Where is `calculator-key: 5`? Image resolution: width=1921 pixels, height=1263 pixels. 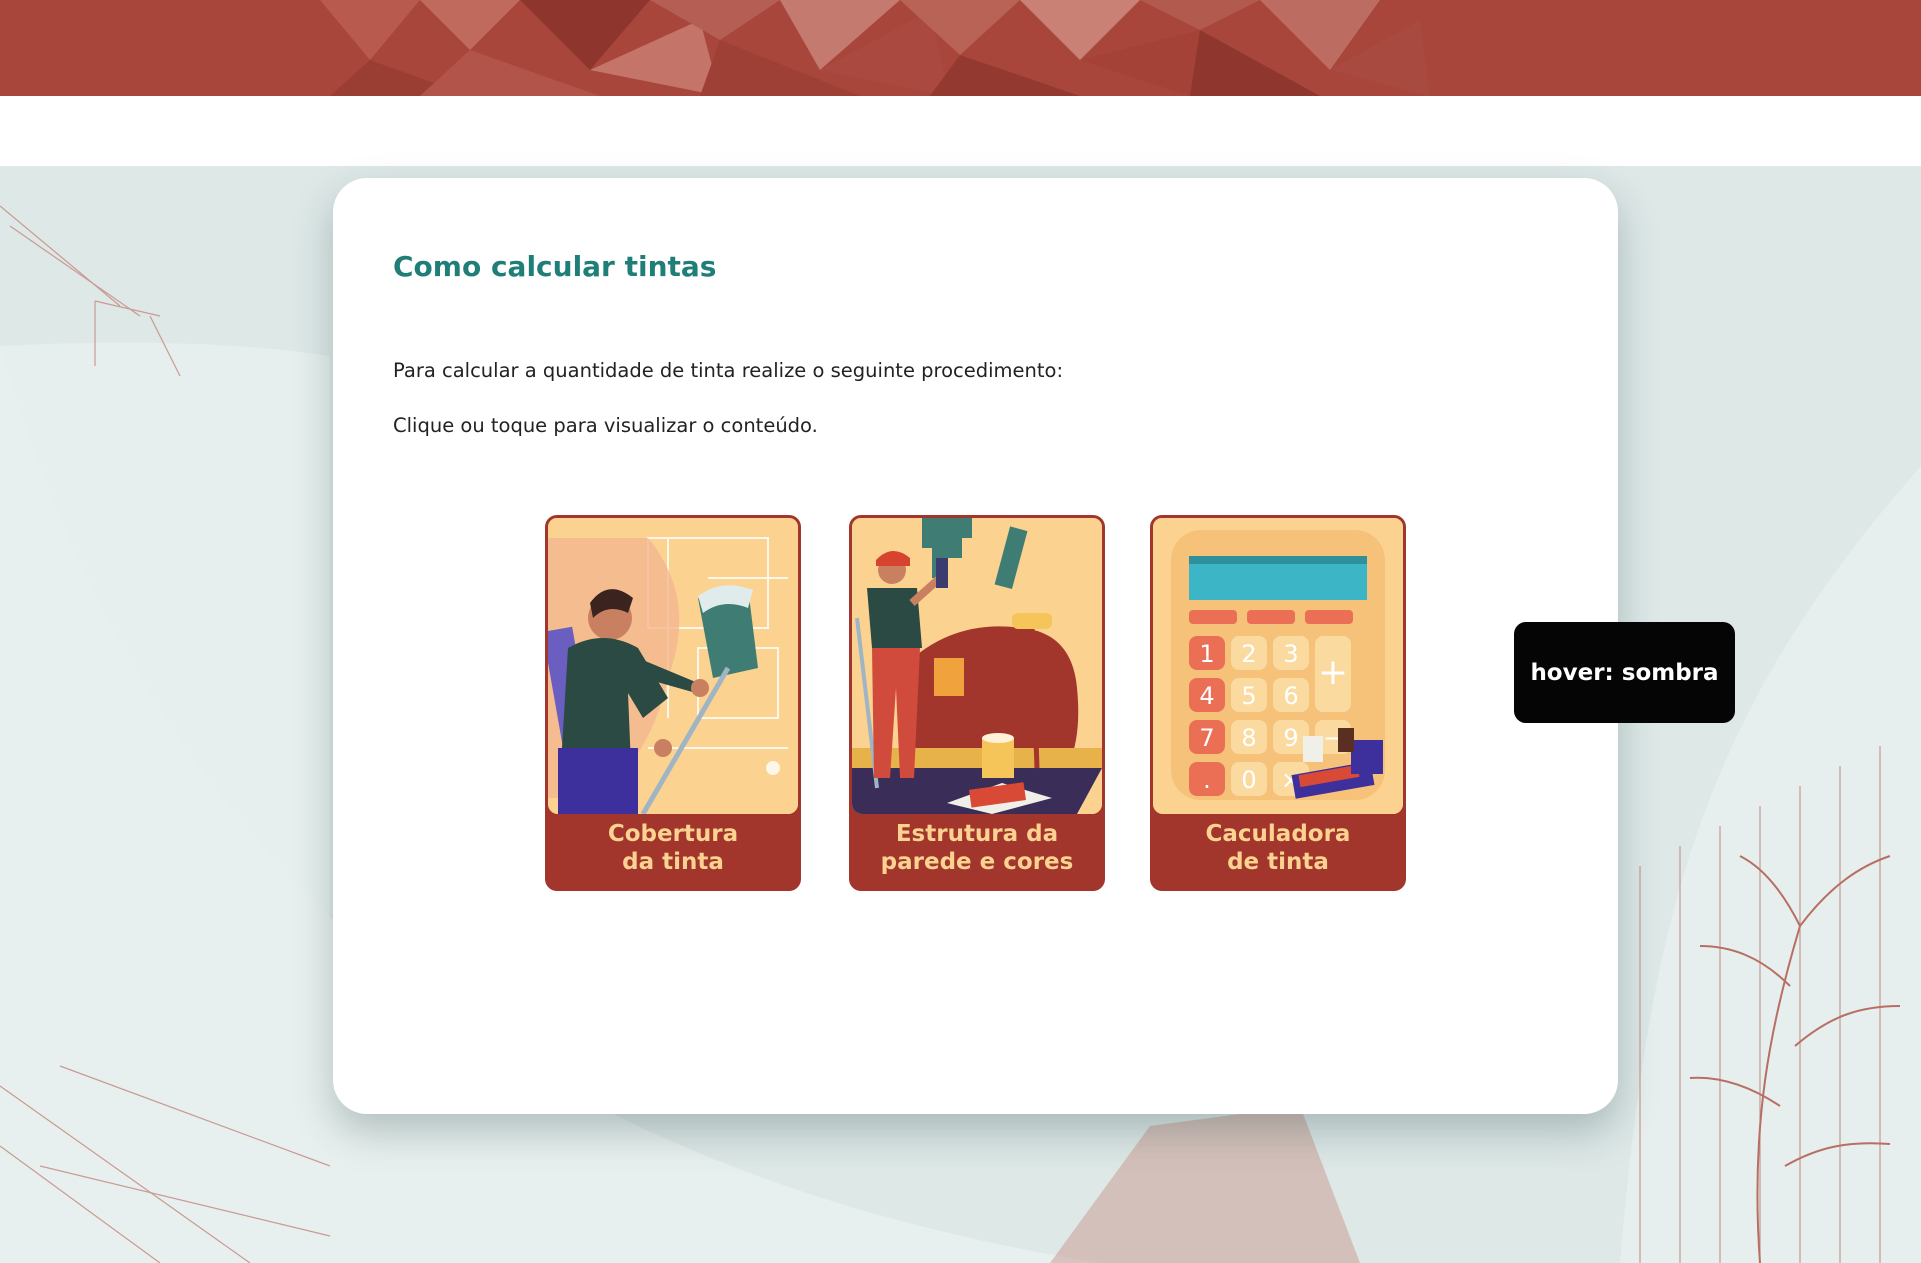
calculator-key: 5 is located at coordinates (1248, 696).